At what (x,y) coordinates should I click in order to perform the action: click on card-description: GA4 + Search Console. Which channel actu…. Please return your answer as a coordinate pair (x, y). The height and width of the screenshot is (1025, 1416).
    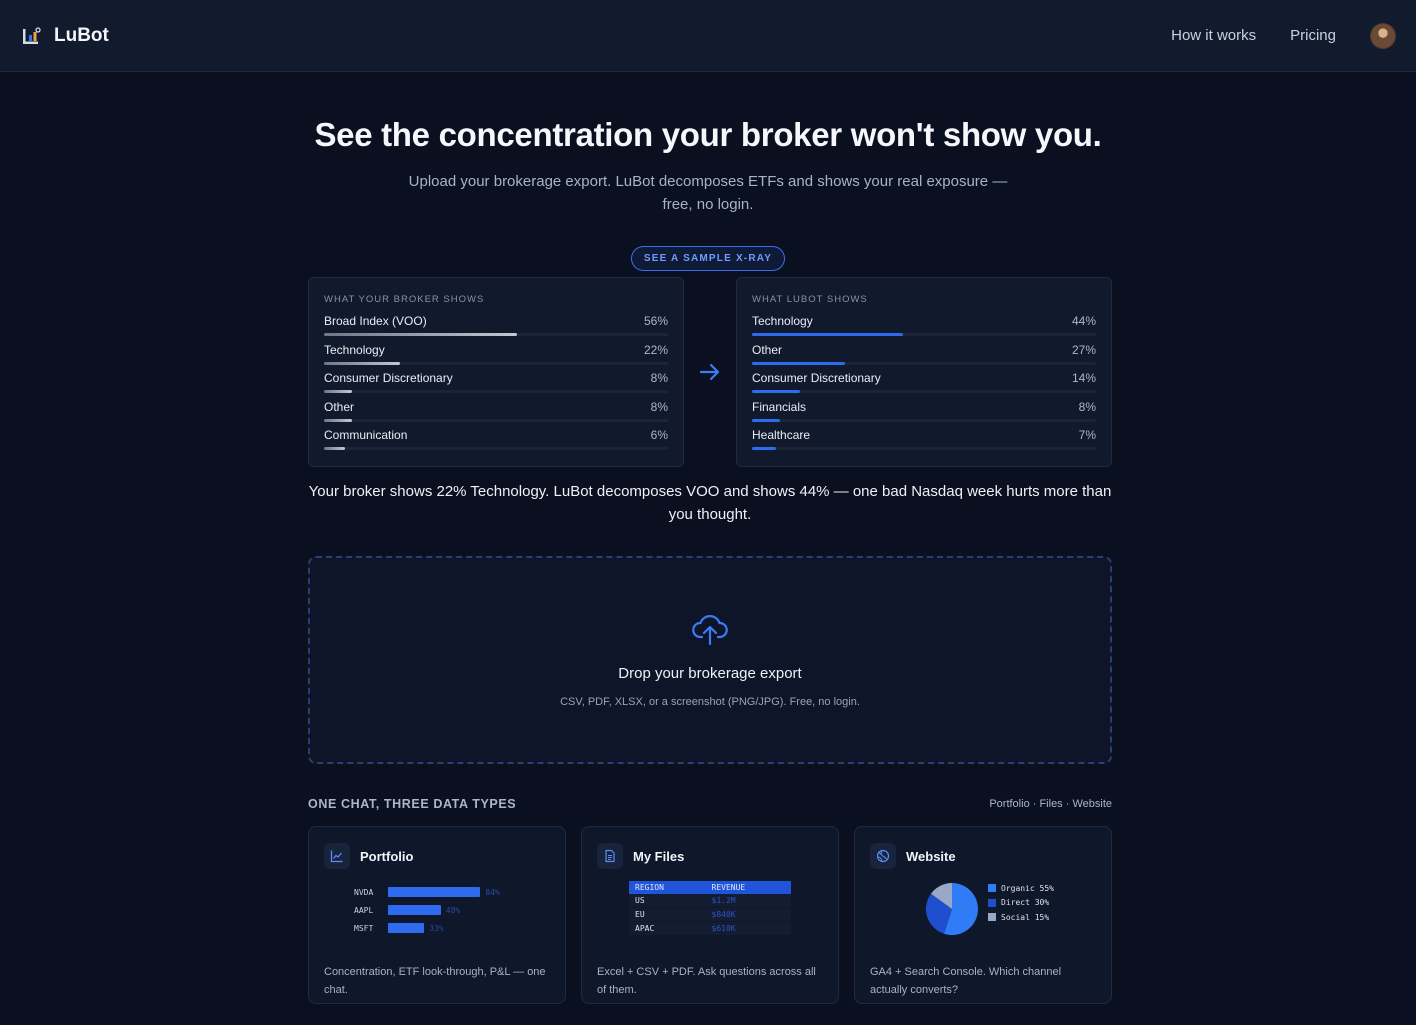
    Looking at the image, I should click on (966, 981).